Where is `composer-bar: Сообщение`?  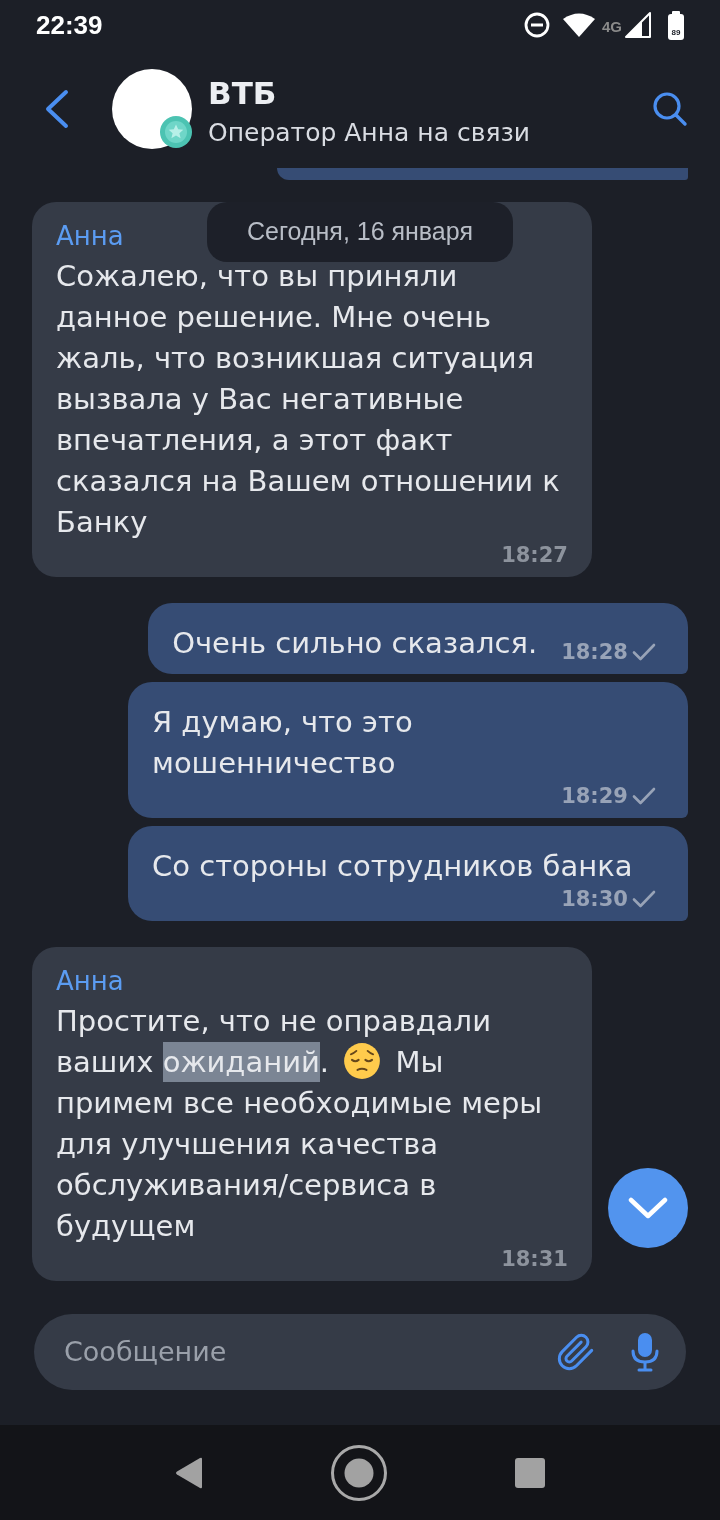 composer-bar: Сообщение is located at coordinates (360, 1352).